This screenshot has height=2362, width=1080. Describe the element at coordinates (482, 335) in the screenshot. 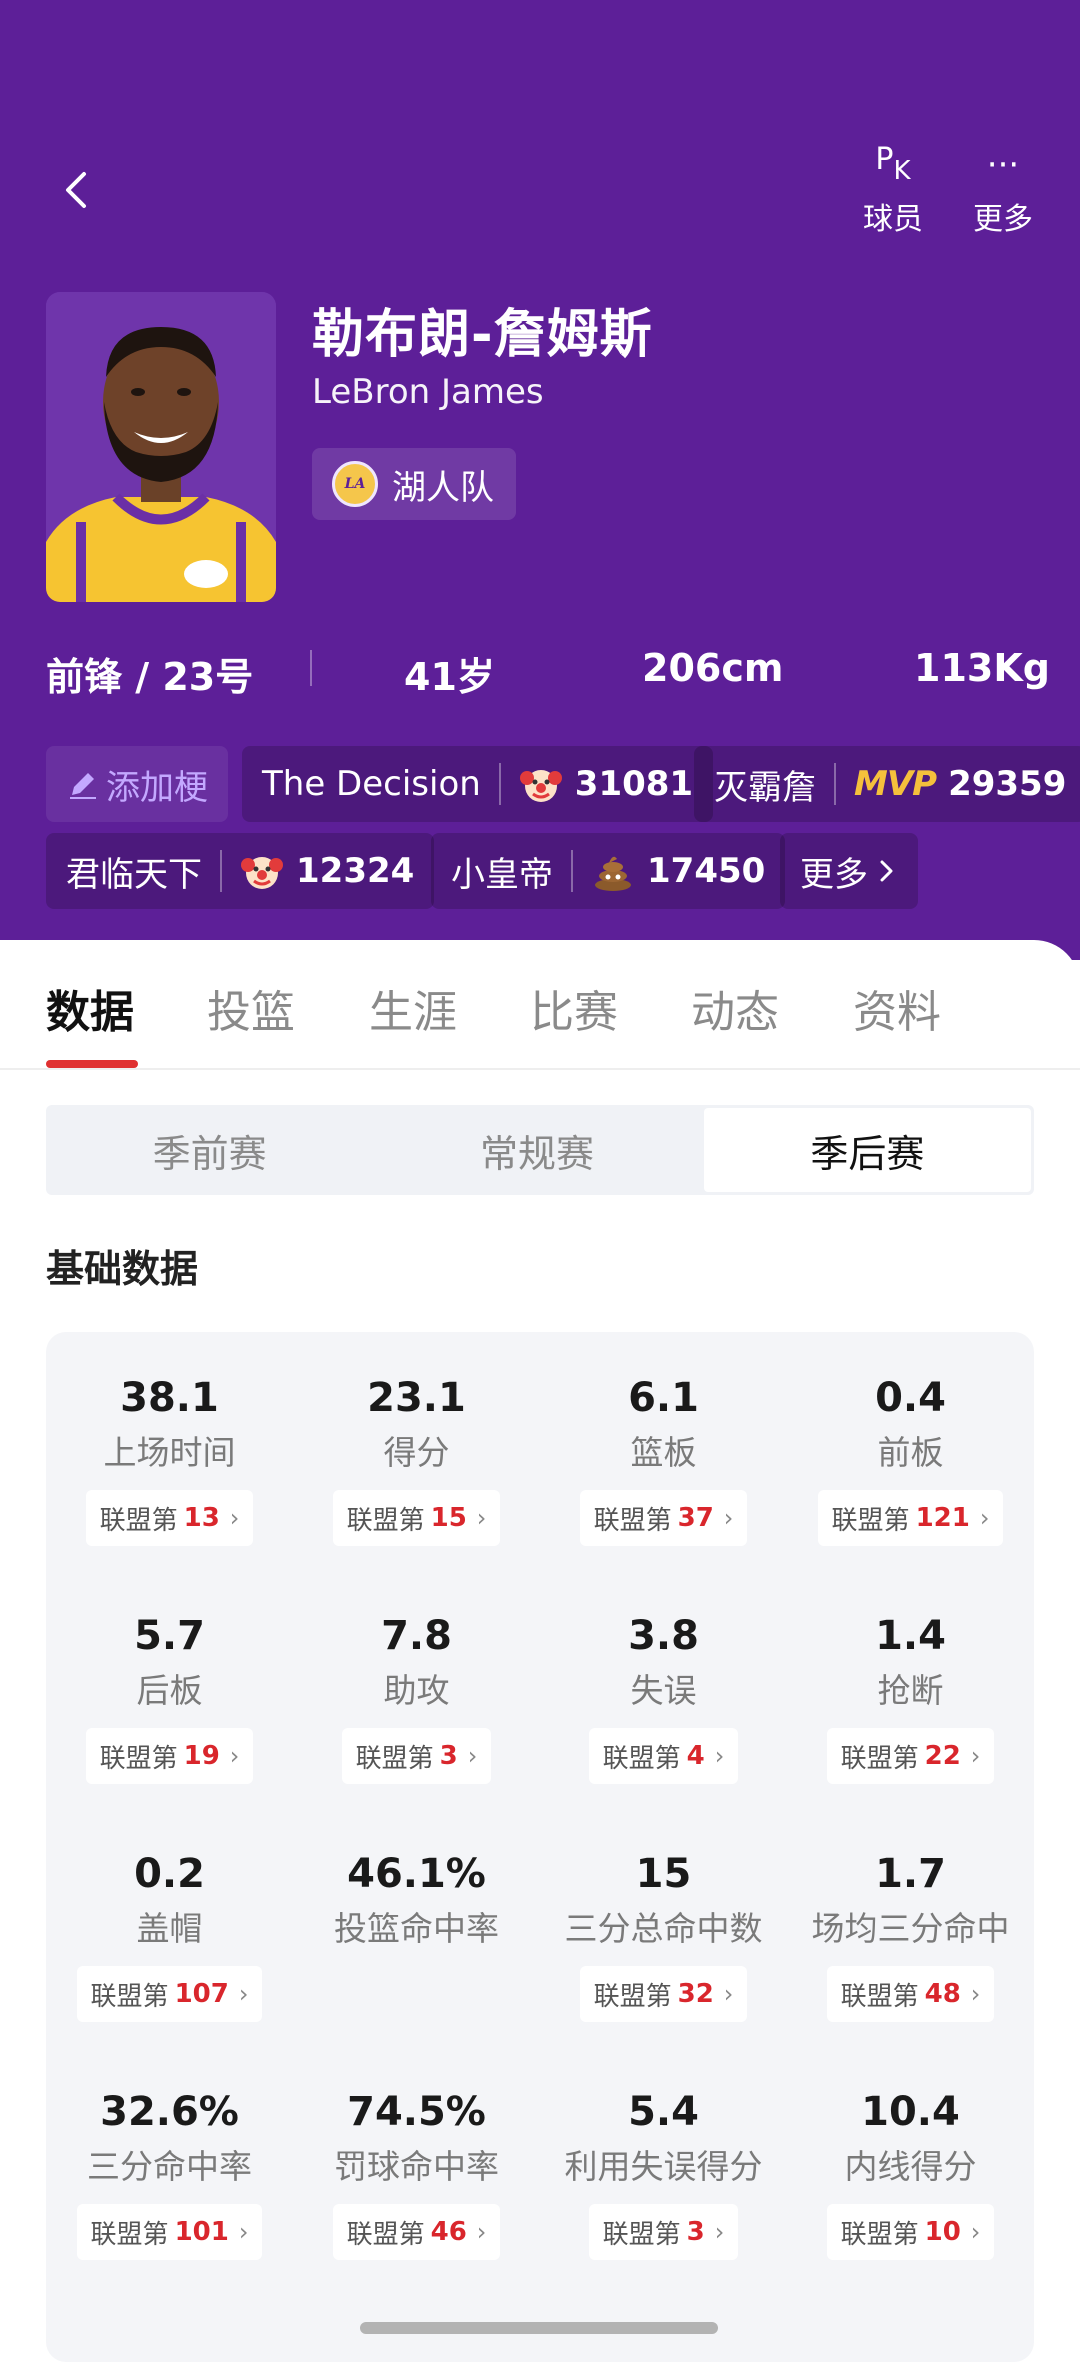

I see `player-name-cn: 勒布朗-詹姆斯` at that location.